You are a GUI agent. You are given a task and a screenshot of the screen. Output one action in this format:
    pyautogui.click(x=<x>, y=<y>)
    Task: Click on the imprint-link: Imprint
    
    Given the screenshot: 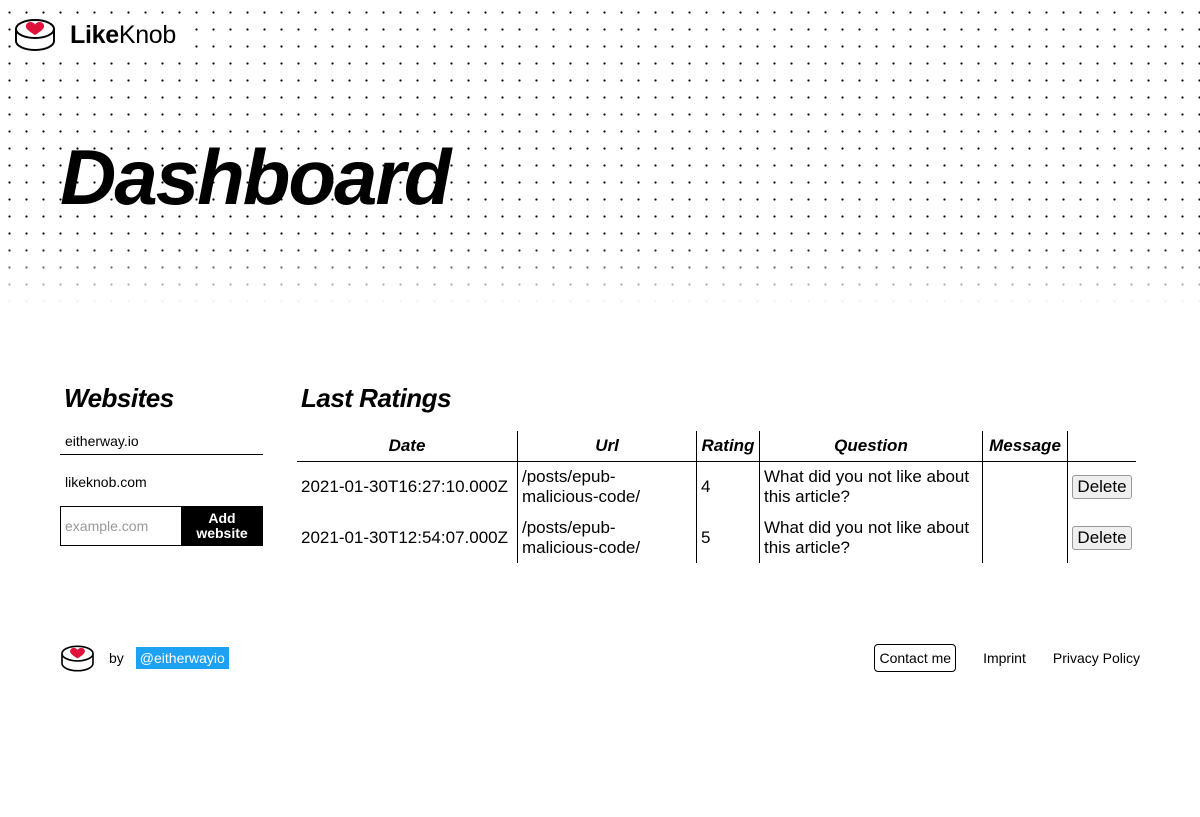 What is the action you would take?
    pyautogui.click(x=1004, y=658)
    